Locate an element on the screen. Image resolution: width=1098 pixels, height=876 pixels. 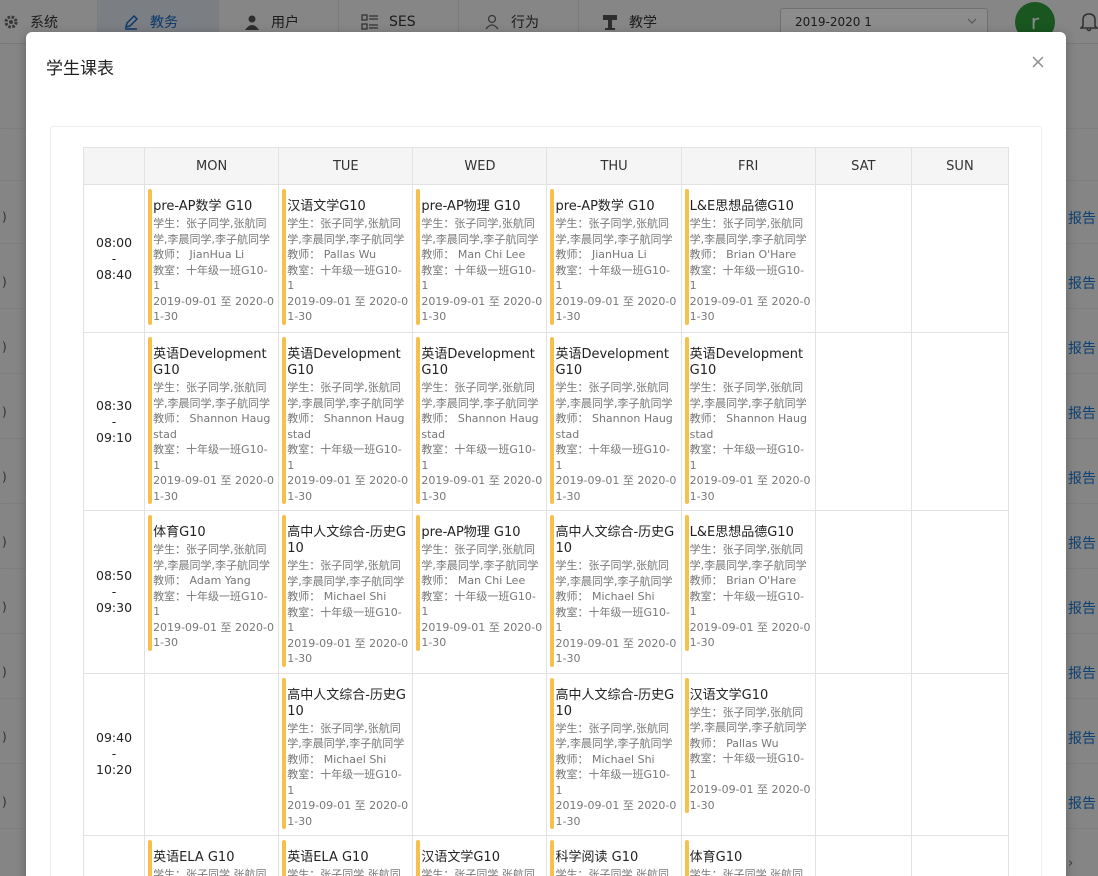
course-entry: 科学阅读 G10 学生：张子同学,张航同学,李晨同学,李子航同学 is located at coordinates (613, 856).